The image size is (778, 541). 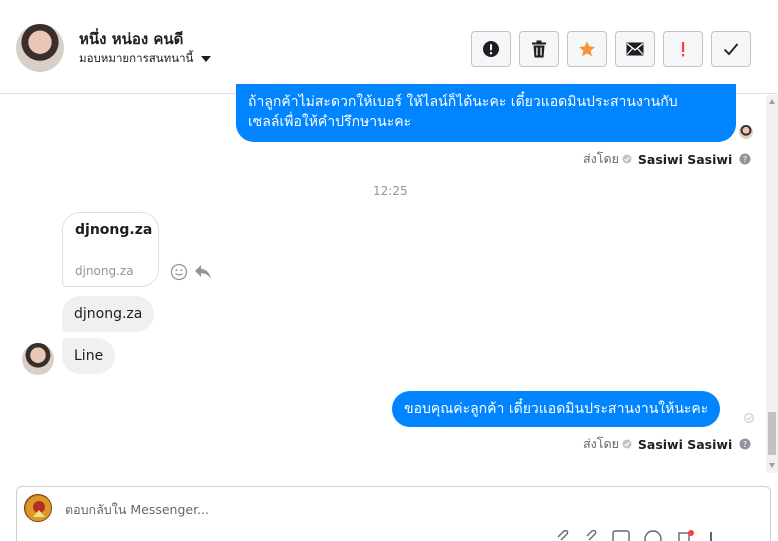 I want to click on mark-done-button, so click(x=731, y=49).